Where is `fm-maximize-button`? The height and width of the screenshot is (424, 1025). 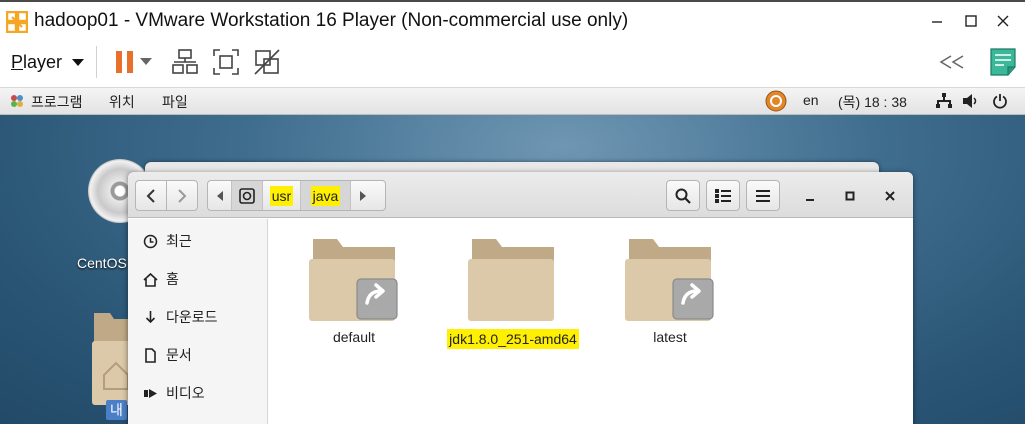 fm-maximize-button is located at coordinates (850, 196).